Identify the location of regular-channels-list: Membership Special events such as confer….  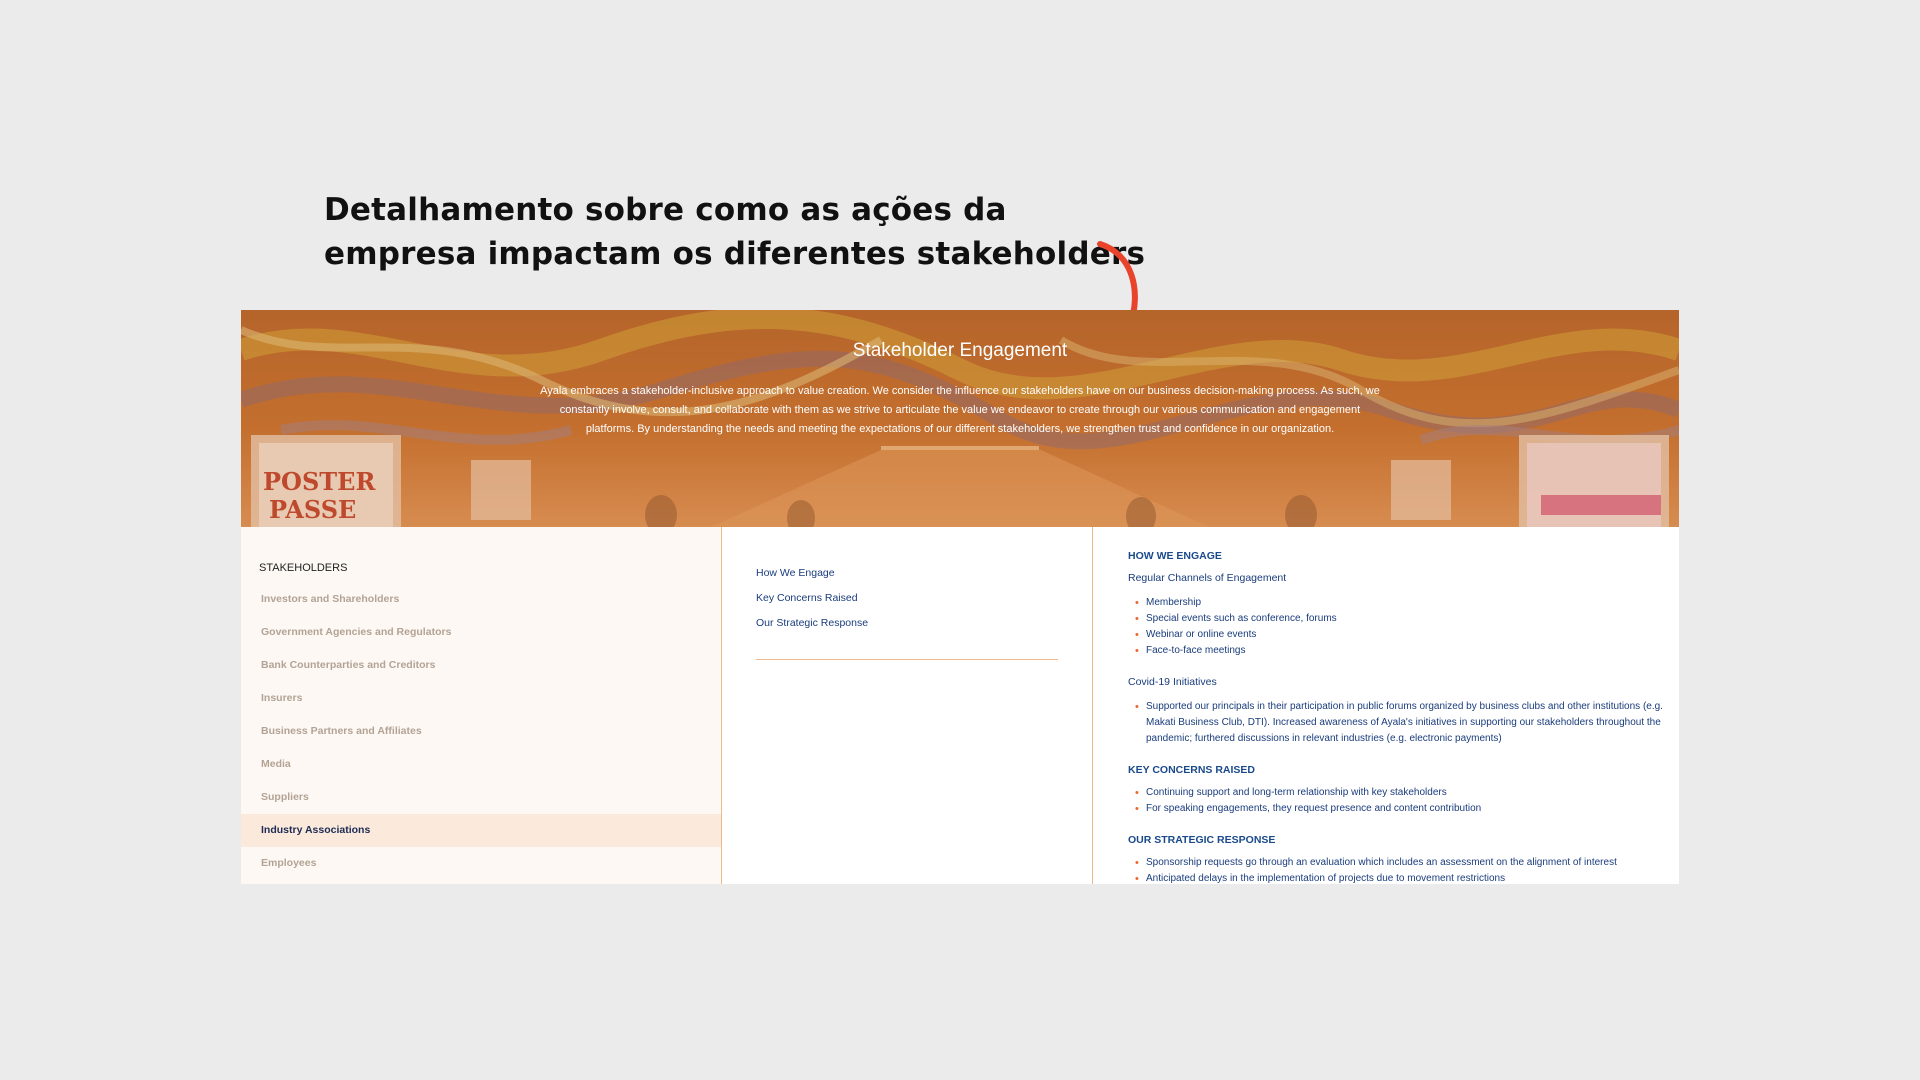
(1398, 627).